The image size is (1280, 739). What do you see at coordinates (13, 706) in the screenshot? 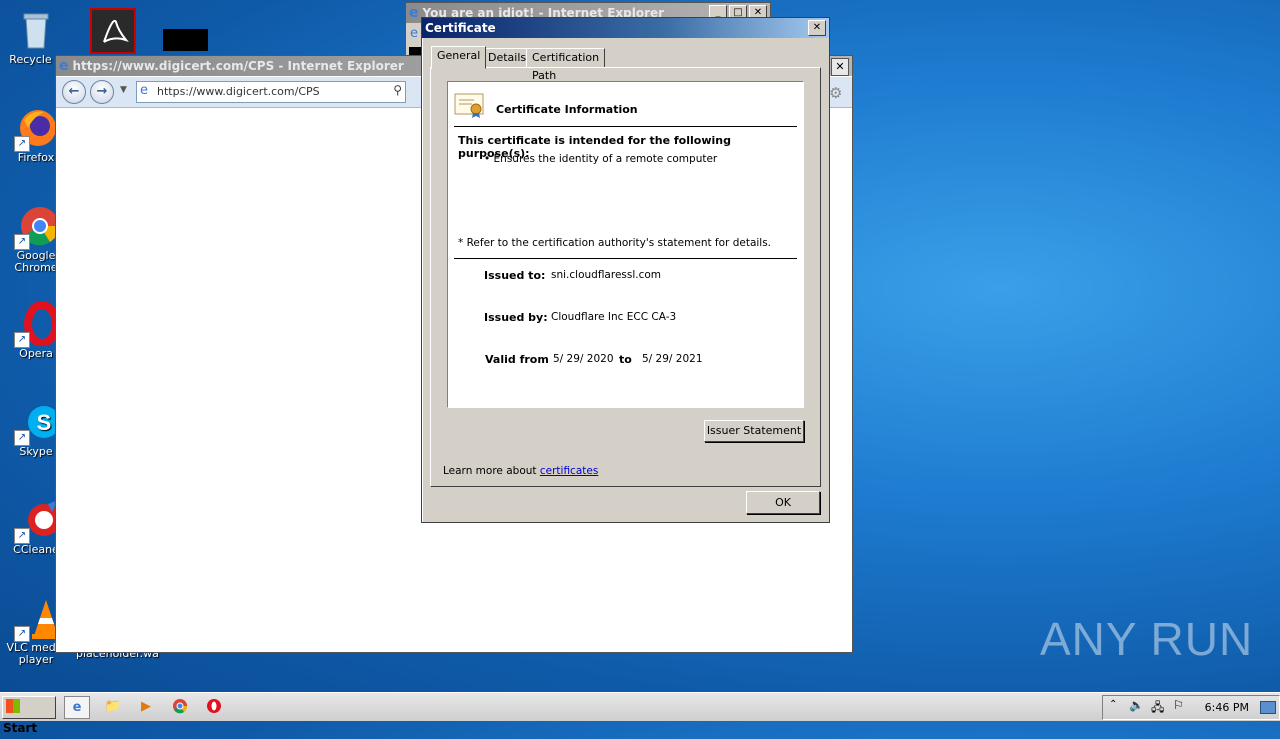
I see `windows-logo-icon` at bounding box center [13, 706].